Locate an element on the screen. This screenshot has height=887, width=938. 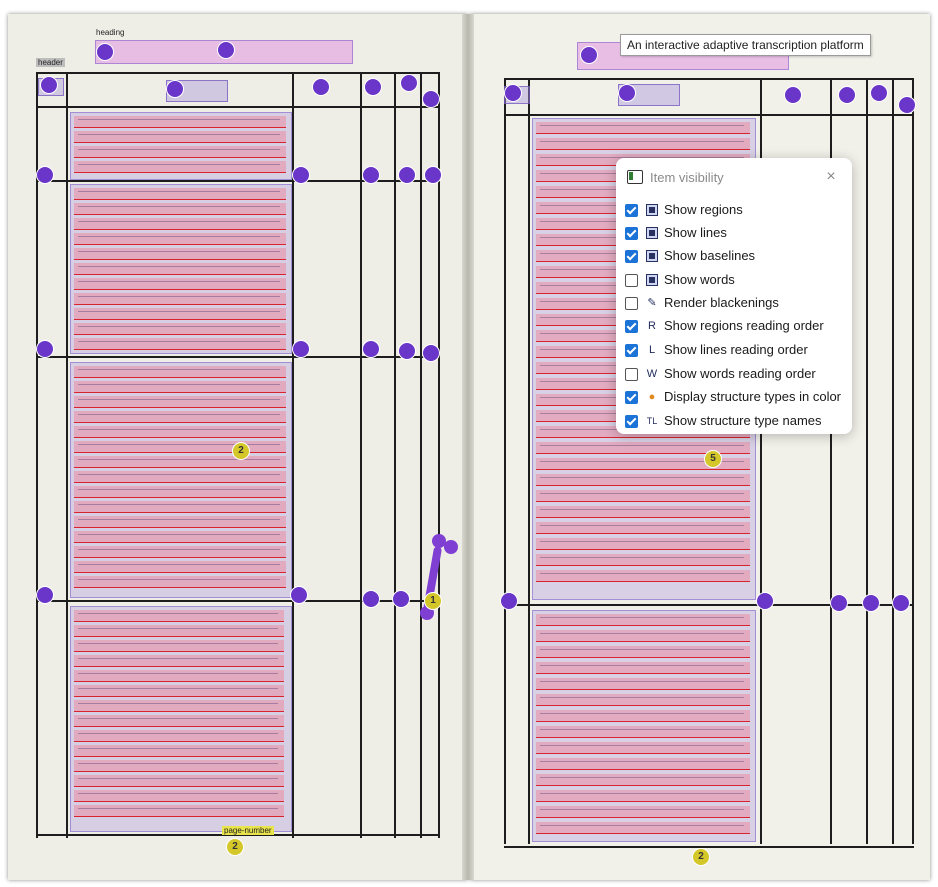
structure-type-names-checkbox is located at coordinates (631, 421).